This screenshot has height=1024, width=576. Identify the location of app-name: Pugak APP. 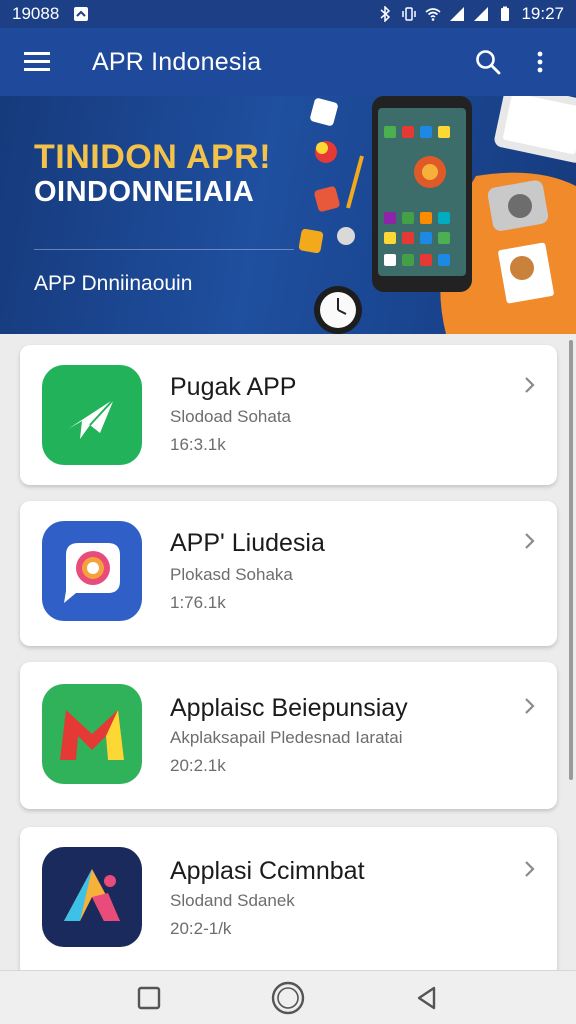
(233, 387).